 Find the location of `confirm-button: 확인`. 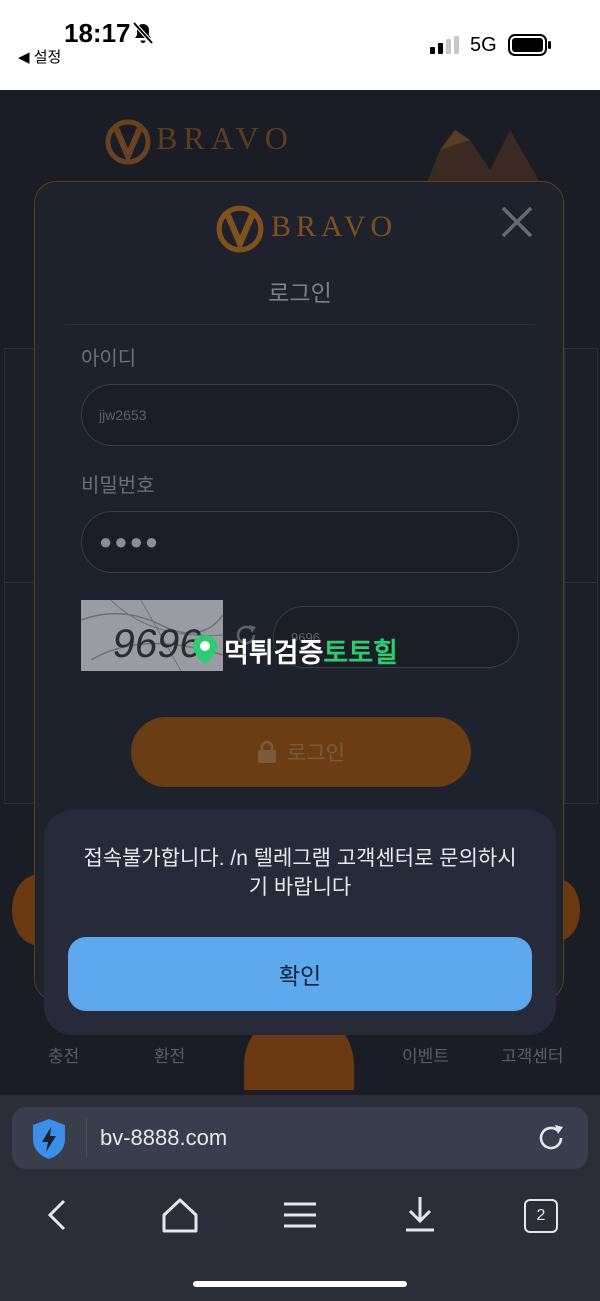

confirm-button: 확인 is located at coordinates (300, 974).